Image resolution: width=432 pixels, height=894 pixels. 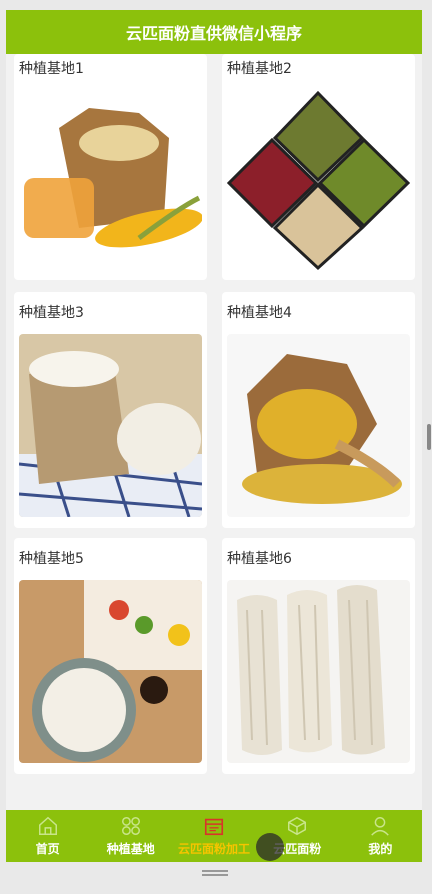 What do you see at coordinates (270, 847) in the screenshot?
I see `floating-assist-button` at bounding box center [270, 847].